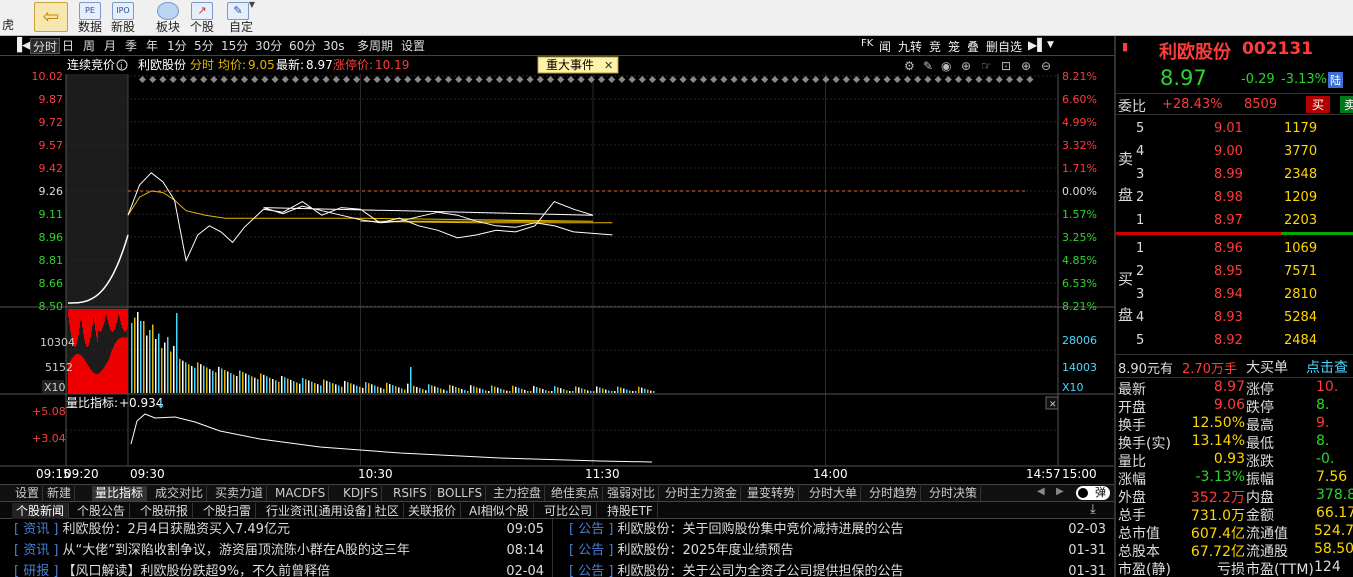 The image size is (1353, 577). Describe the element at coordinates (1327, 367) in the screenshot. I see `big-order-link: 点击查` at that location.